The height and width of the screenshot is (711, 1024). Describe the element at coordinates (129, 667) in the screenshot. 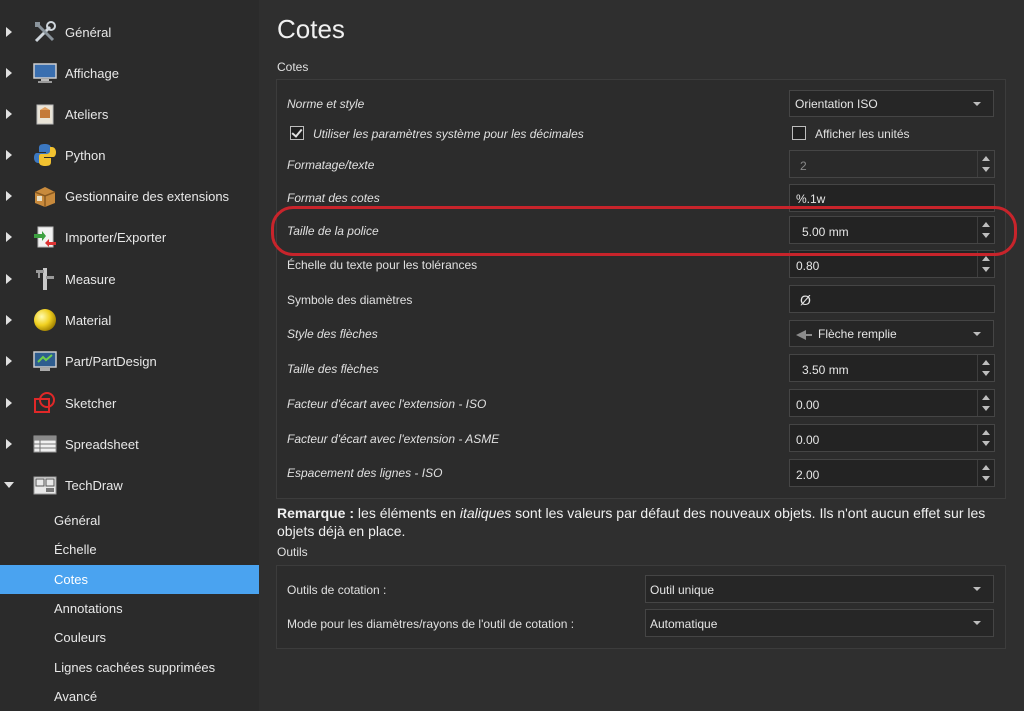

I see `sidebar-subitem-lignes-cachees: Lignes cachées supprimées` at that location.